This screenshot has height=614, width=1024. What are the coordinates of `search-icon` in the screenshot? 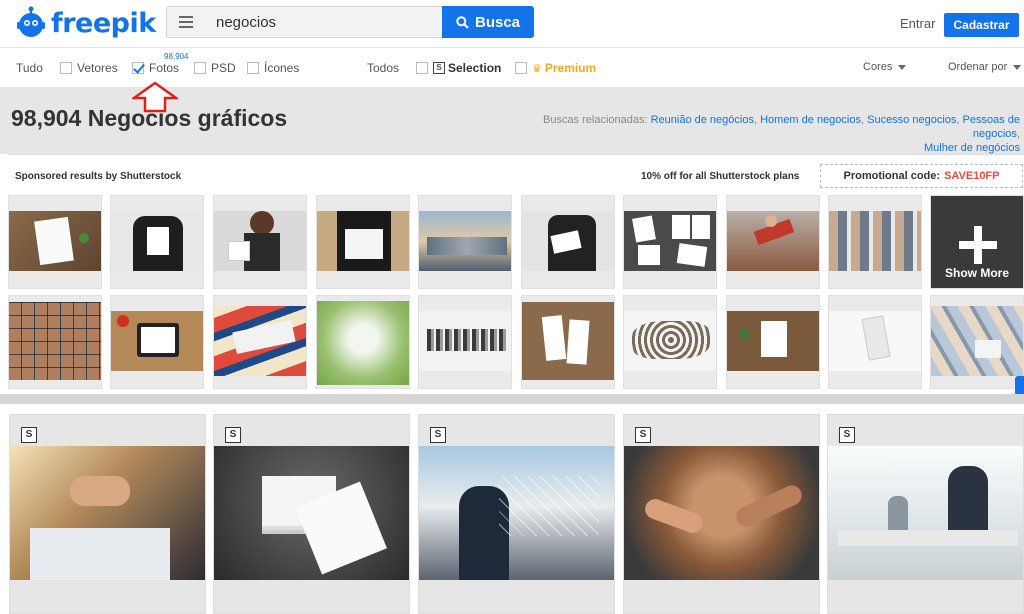 It's located at (462, 22).